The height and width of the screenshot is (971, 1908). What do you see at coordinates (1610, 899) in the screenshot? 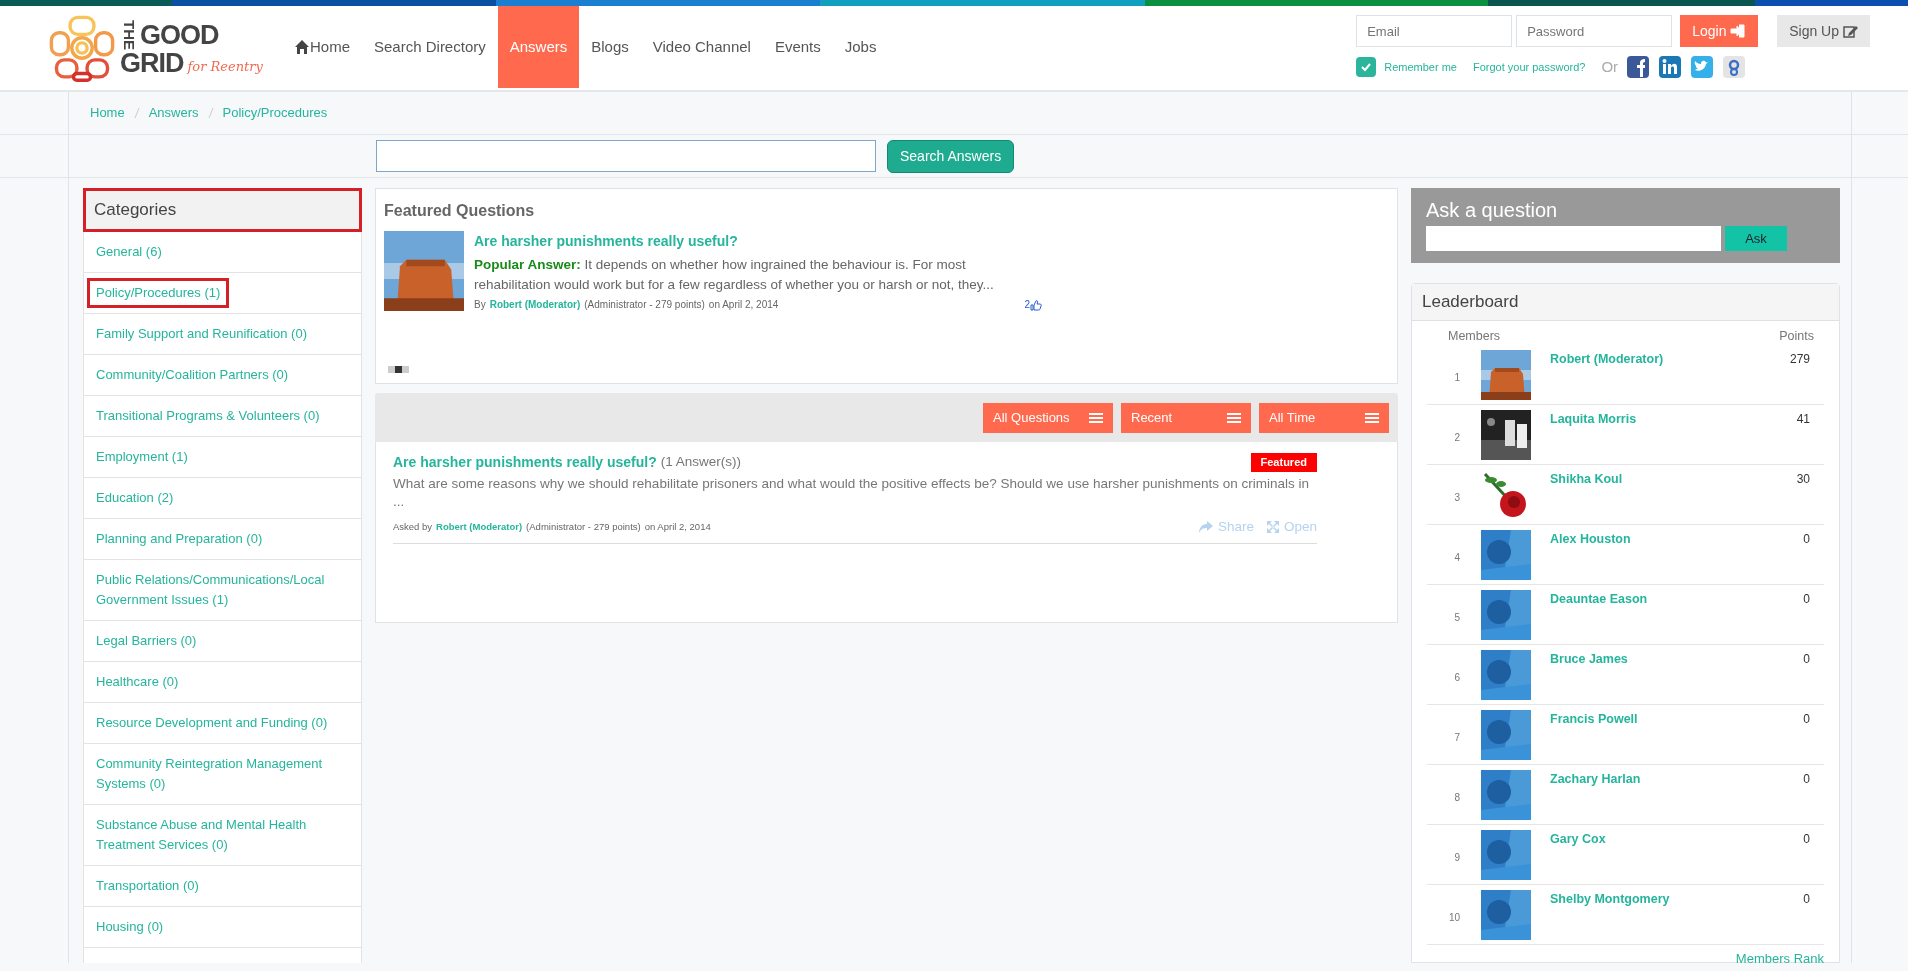
I see `member-link: Shelby Montgomery` at bounding box center [1610, 899].